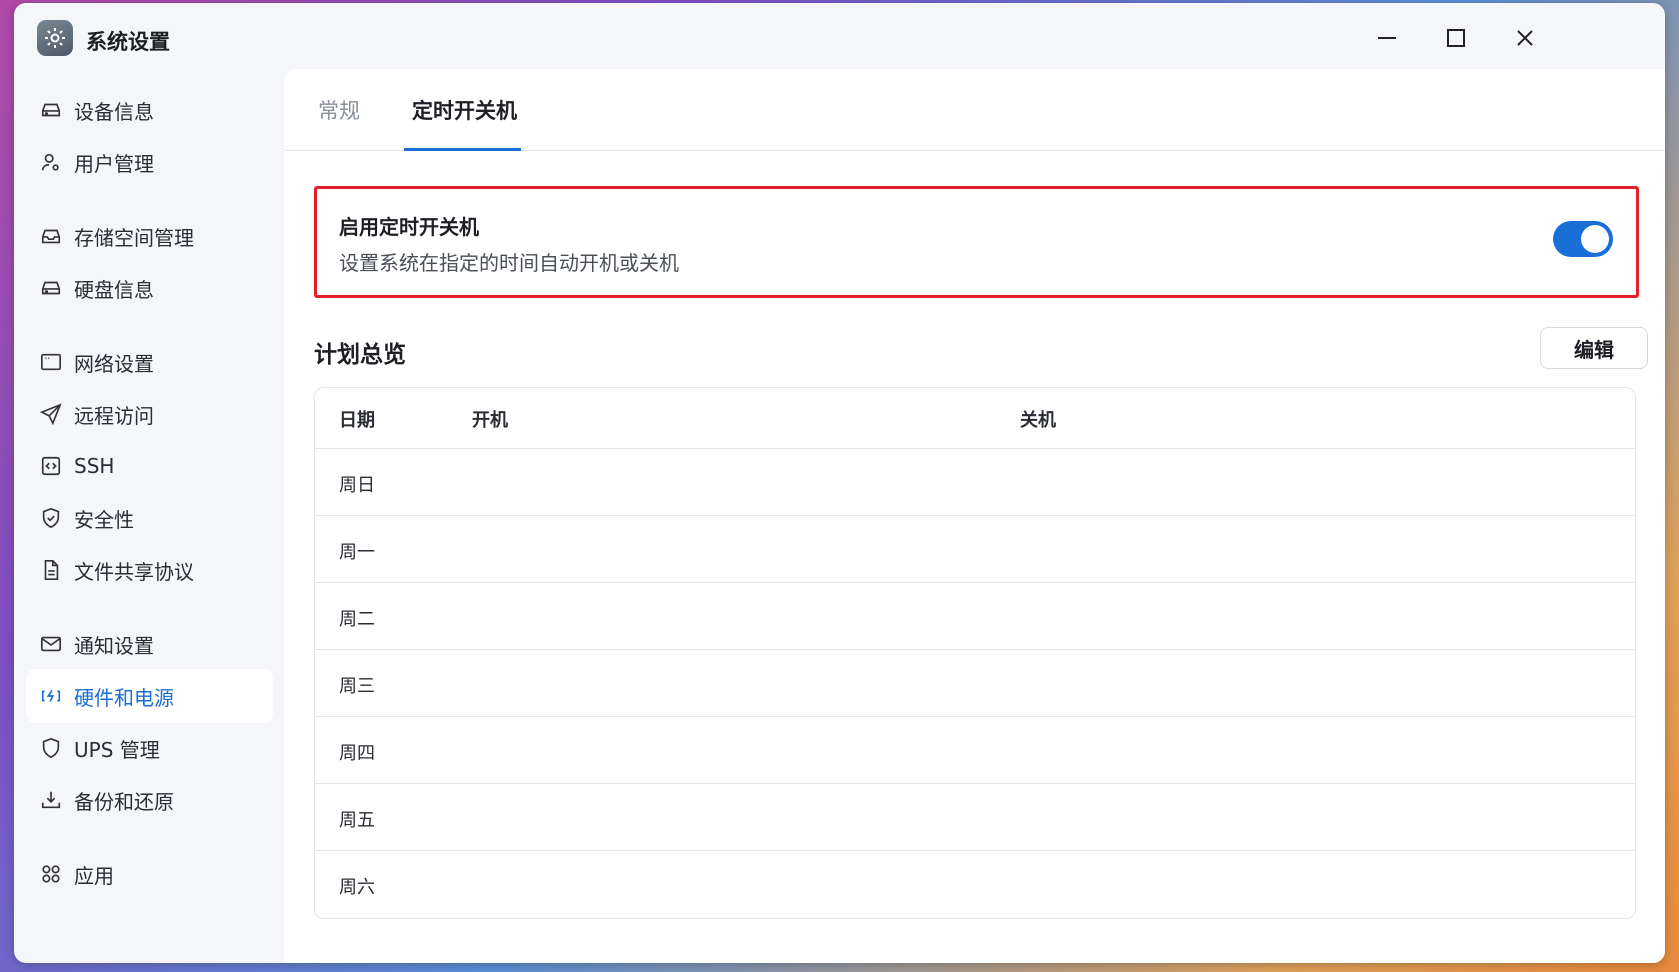 This screenshot has height=972, width=1679. What do you see at coordinates (357, 552) in the screenshot?
I see `day-cell: 周一` at bounding box center [357, 552].